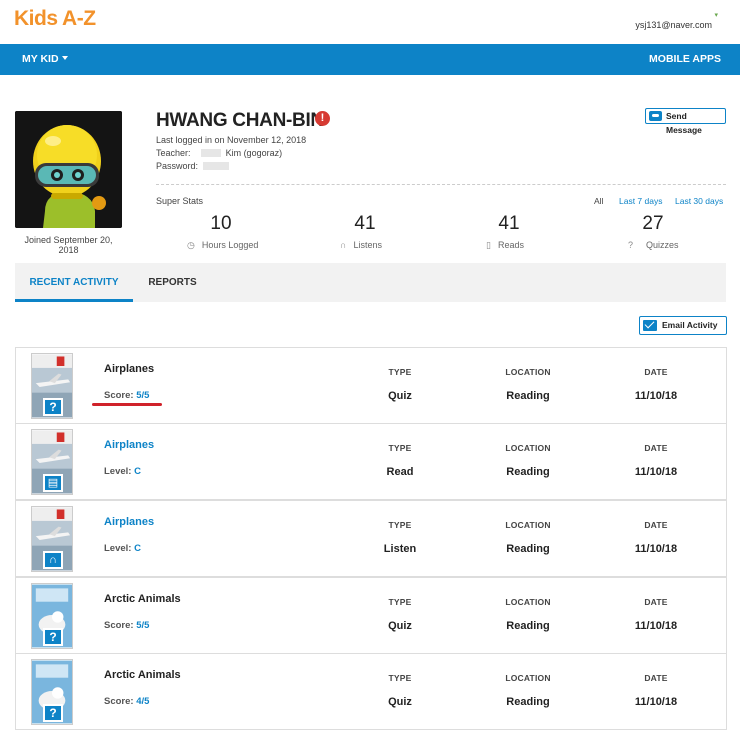 Image resolution: width=740 pixels, height=736 pixels. Describe the element at coordinates (52, 462) in the screenshot. I see `book-thumbnail: ▤` at that location.